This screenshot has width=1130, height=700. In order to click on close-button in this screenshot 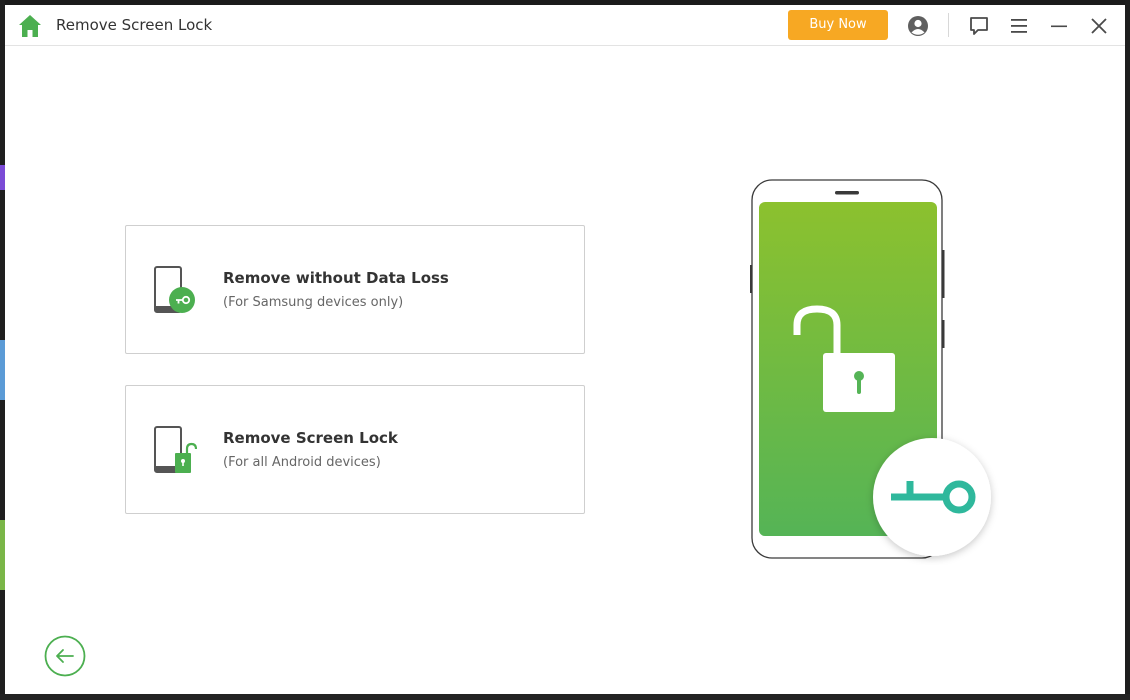, I will do `click(1099, 26)`.